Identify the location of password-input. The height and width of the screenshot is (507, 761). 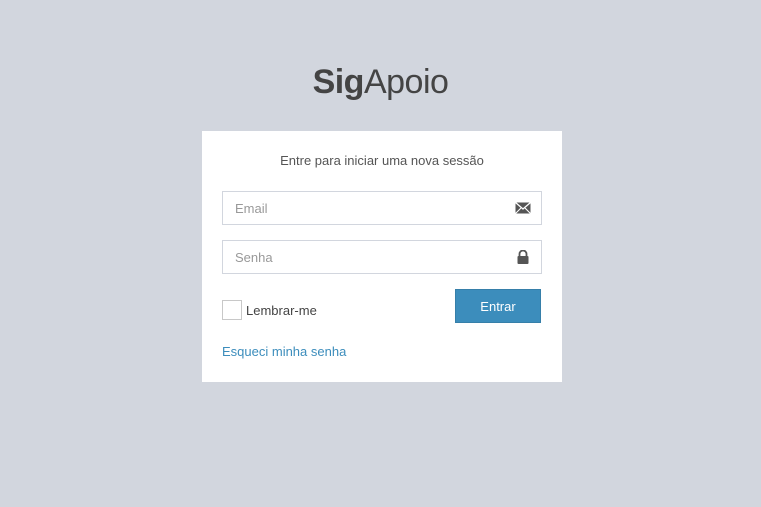
(370, 257).